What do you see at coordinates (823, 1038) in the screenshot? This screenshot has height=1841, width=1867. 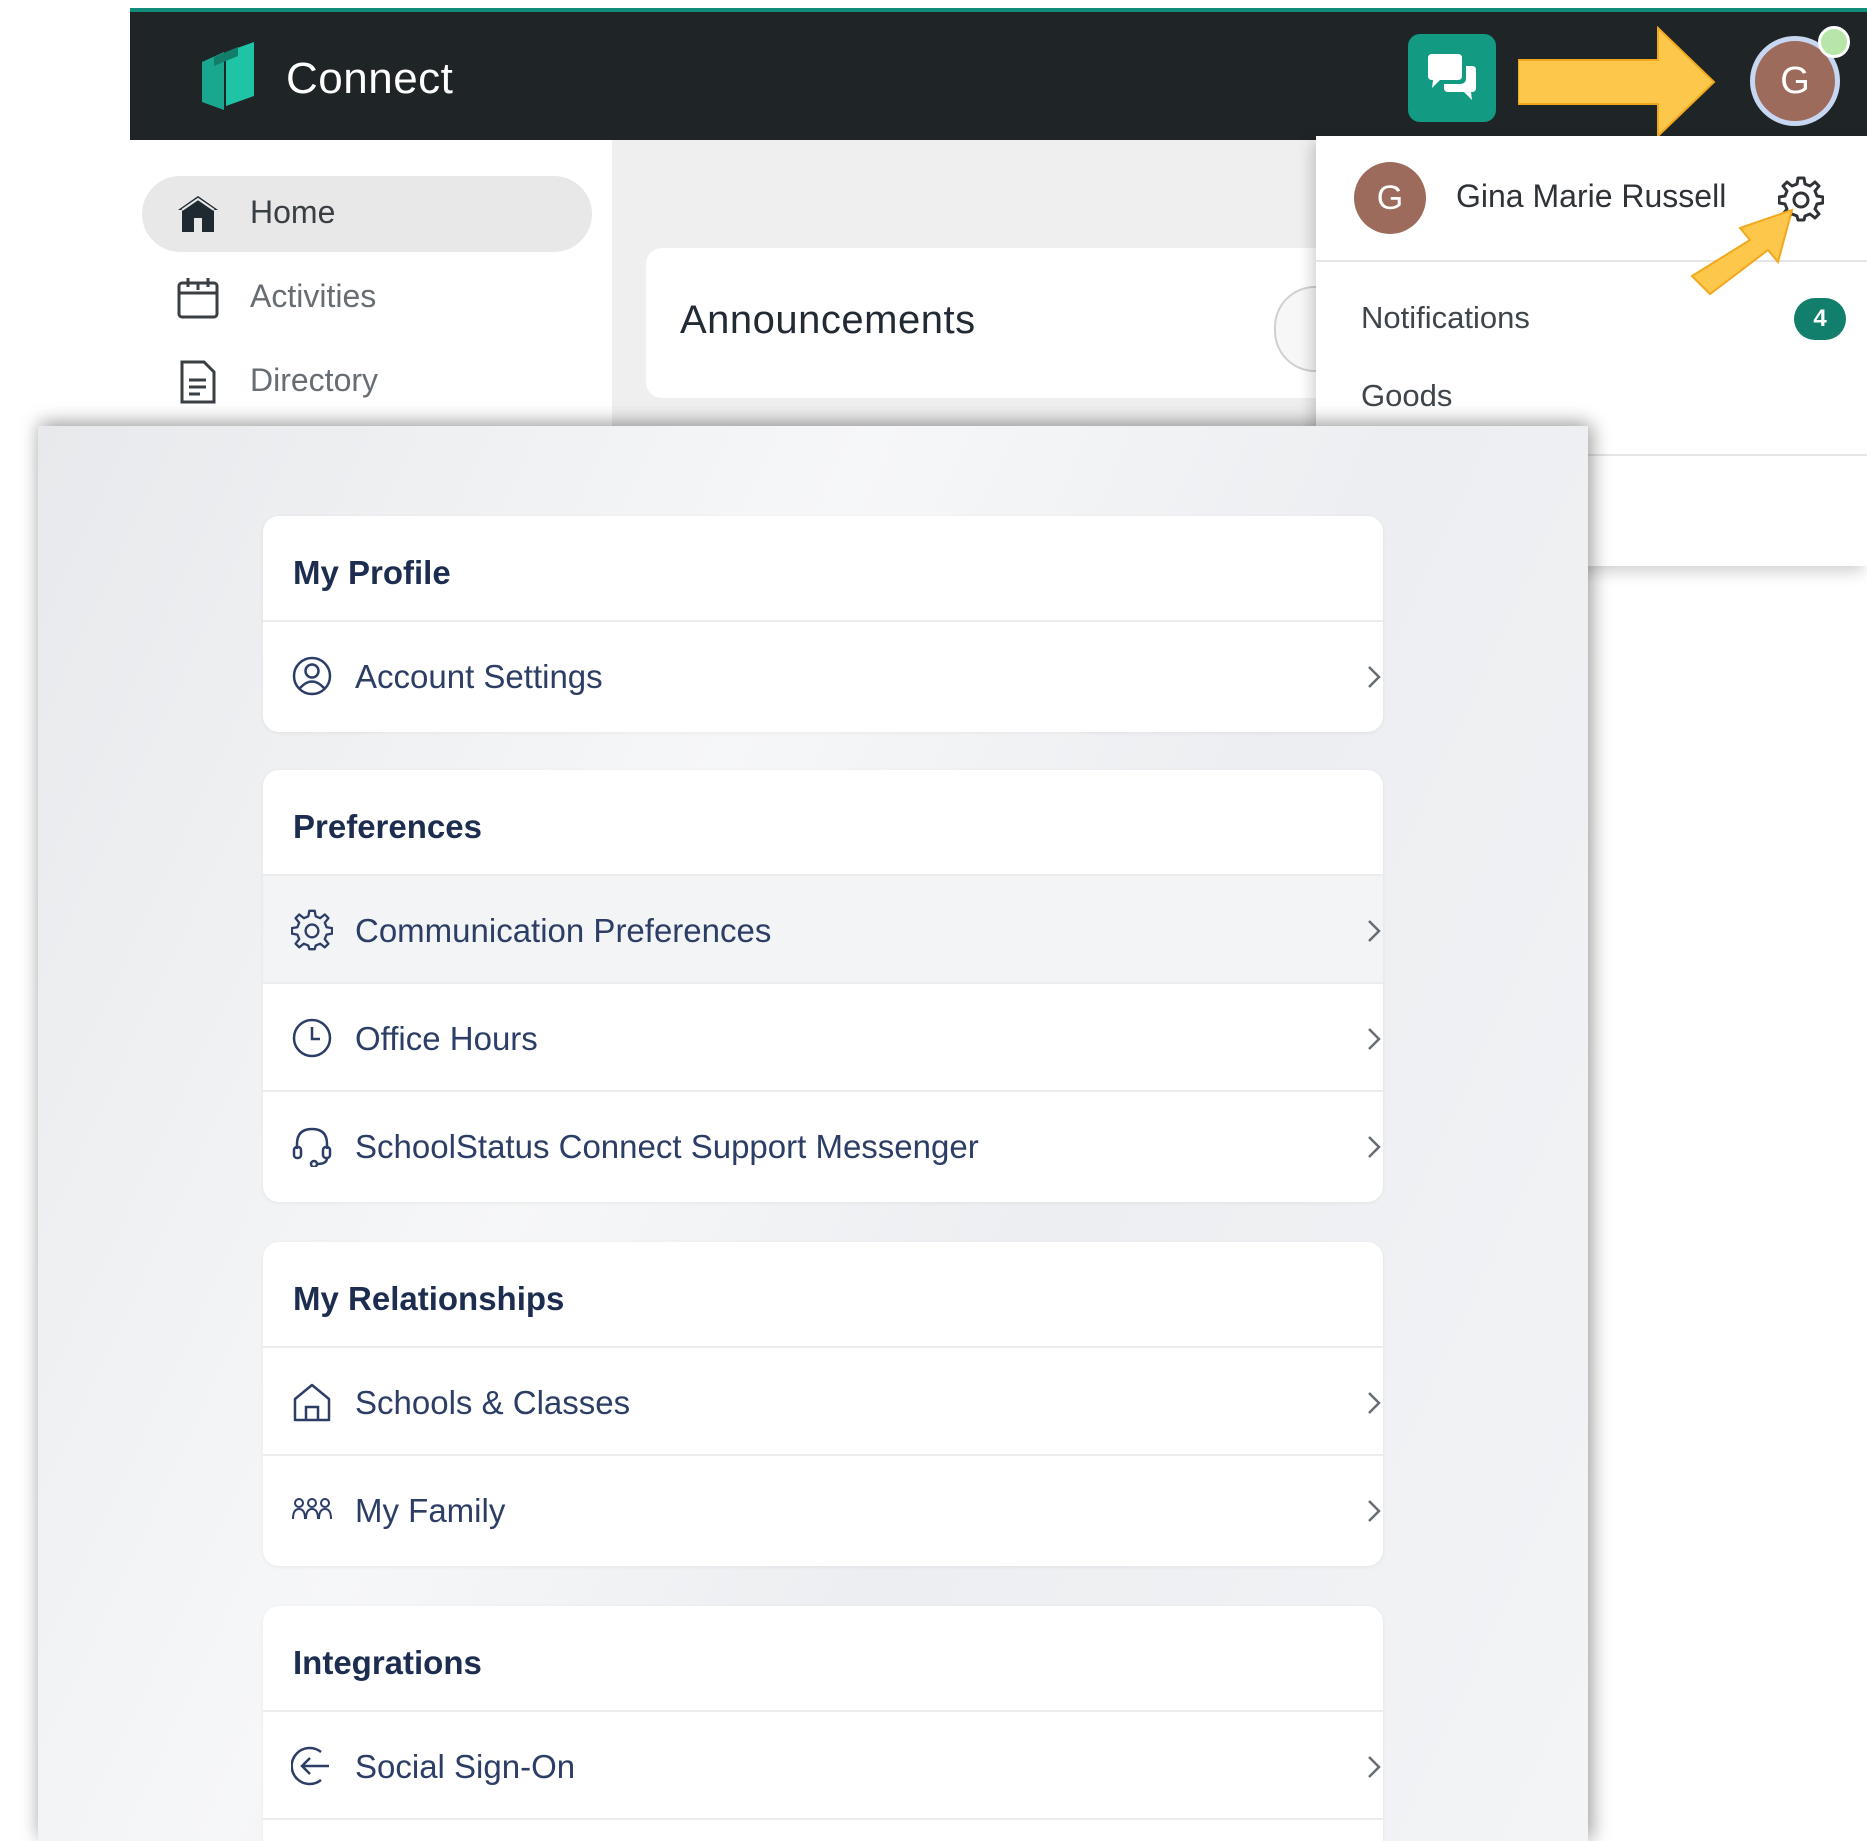 I see `office-hours-row: Office Hours` at bounding box center [823, 1038].